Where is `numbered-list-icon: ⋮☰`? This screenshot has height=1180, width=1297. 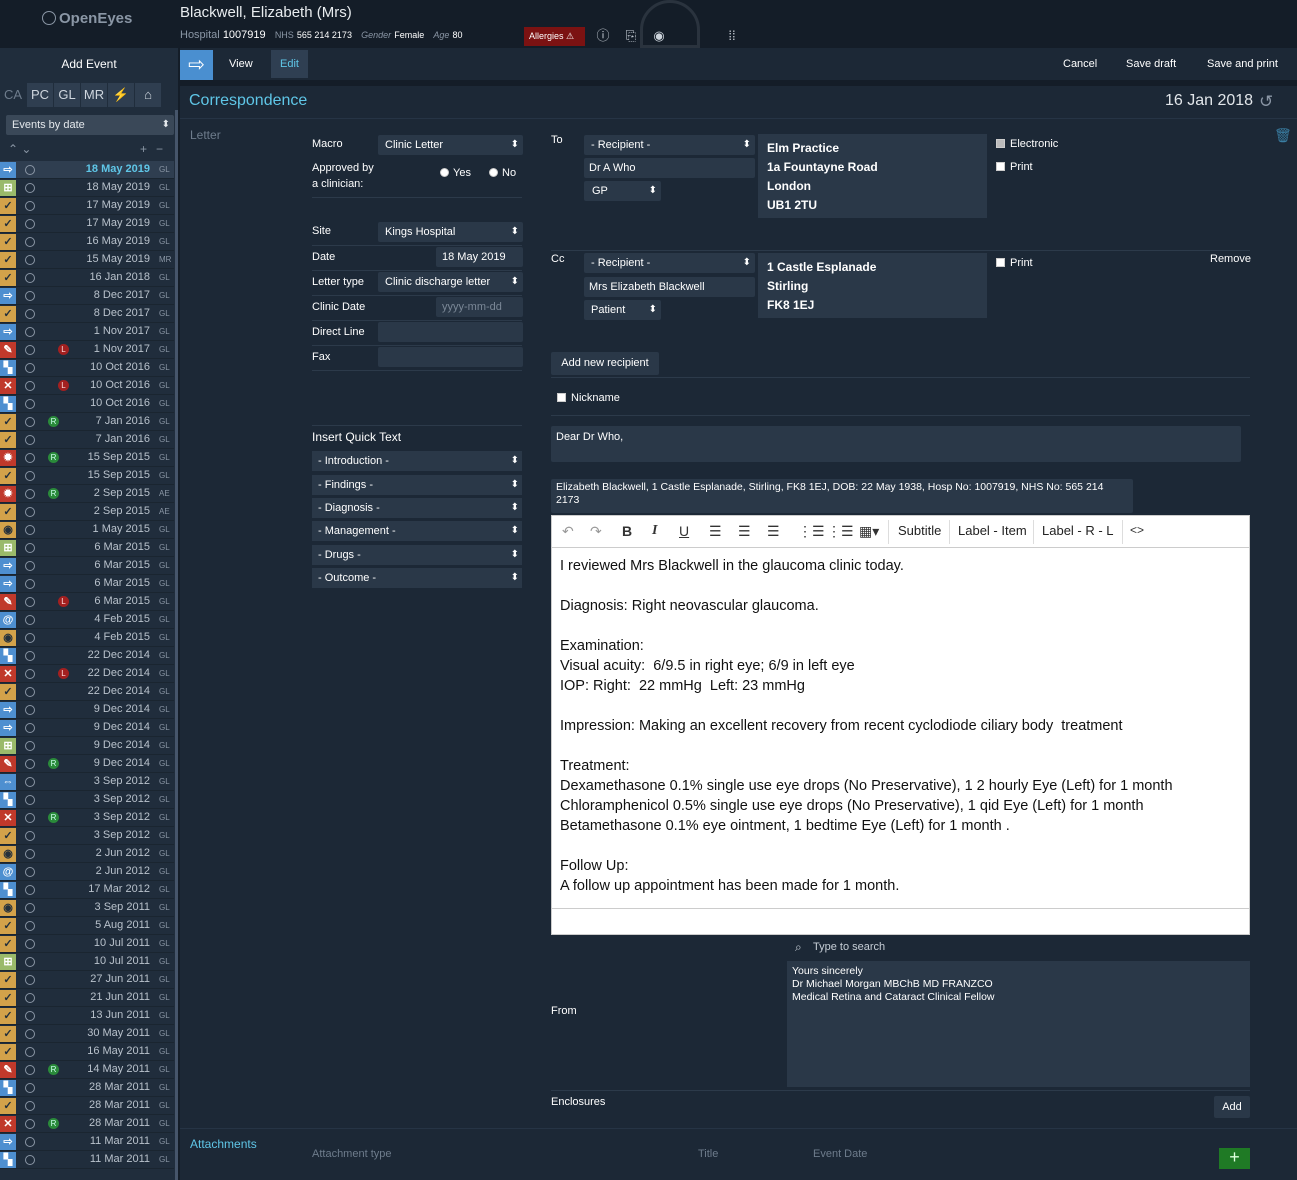 numbered-list-icon: ⋮☰ is located at coordinates (840, 531).